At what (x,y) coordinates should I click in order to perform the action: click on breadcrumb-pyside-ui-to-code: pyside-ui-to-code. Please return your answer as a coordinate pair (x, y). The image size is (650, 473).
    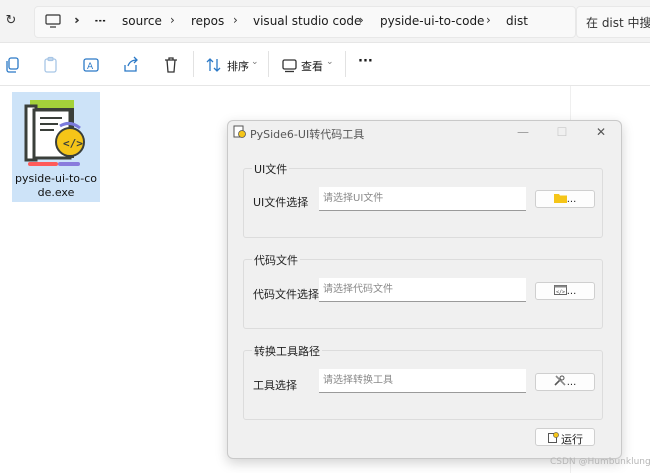
    Looking at the image, I should click on (432, 21).